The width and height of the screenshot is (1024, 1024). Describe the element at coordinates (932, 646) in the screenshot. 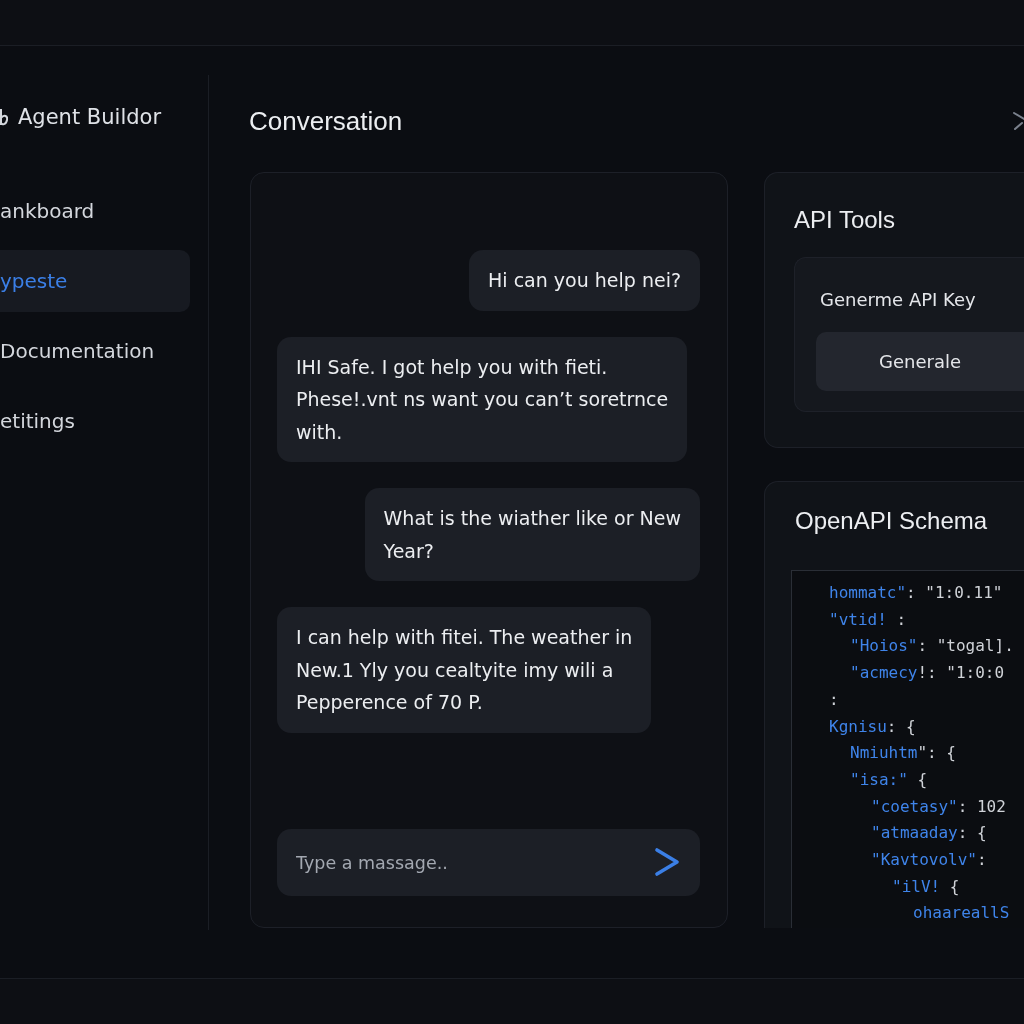

I see `code-line: "Hoios": "togal].` at that location.